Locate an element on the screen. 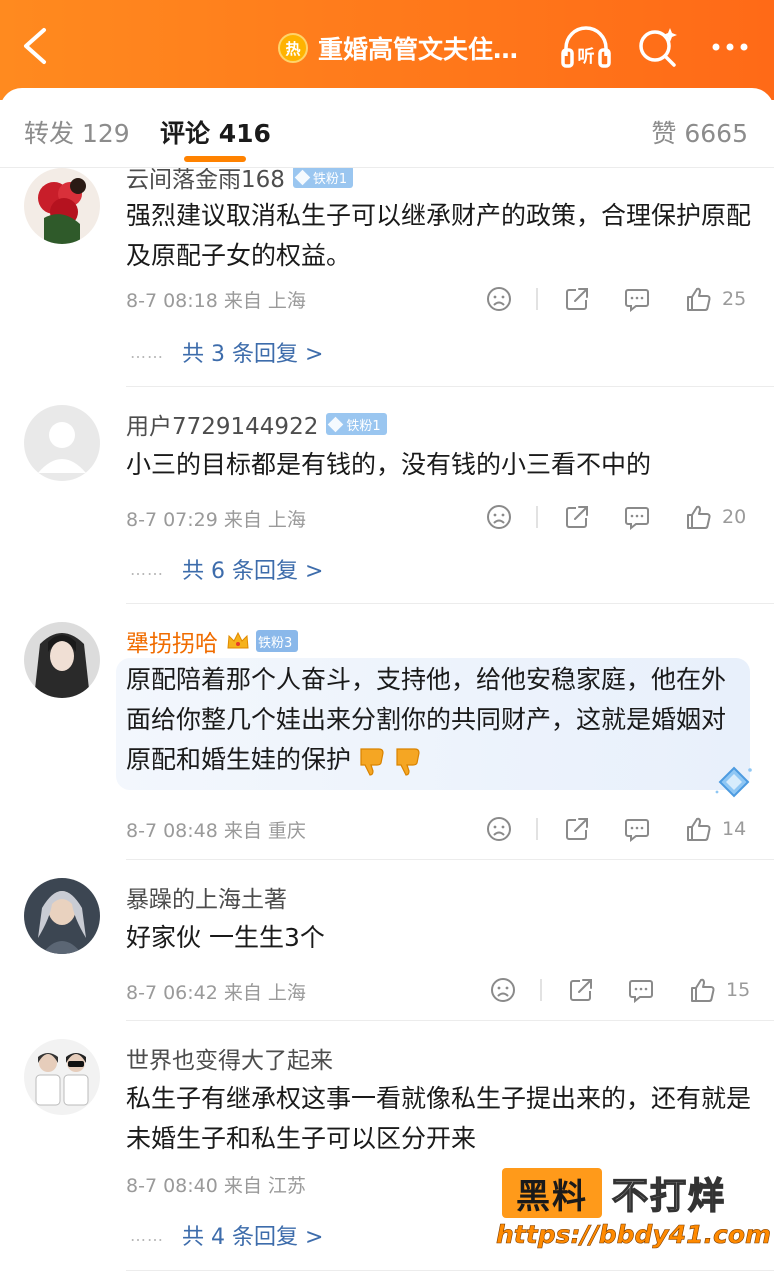 This screenshot has height=1280, width=774. watermark-box: 黑料 is located at coordinates (552, 1193).